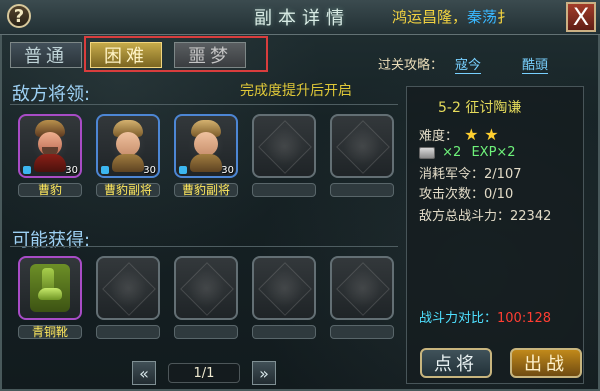  I want to click on cost-label: 消耗军令：, so click(452, 174).